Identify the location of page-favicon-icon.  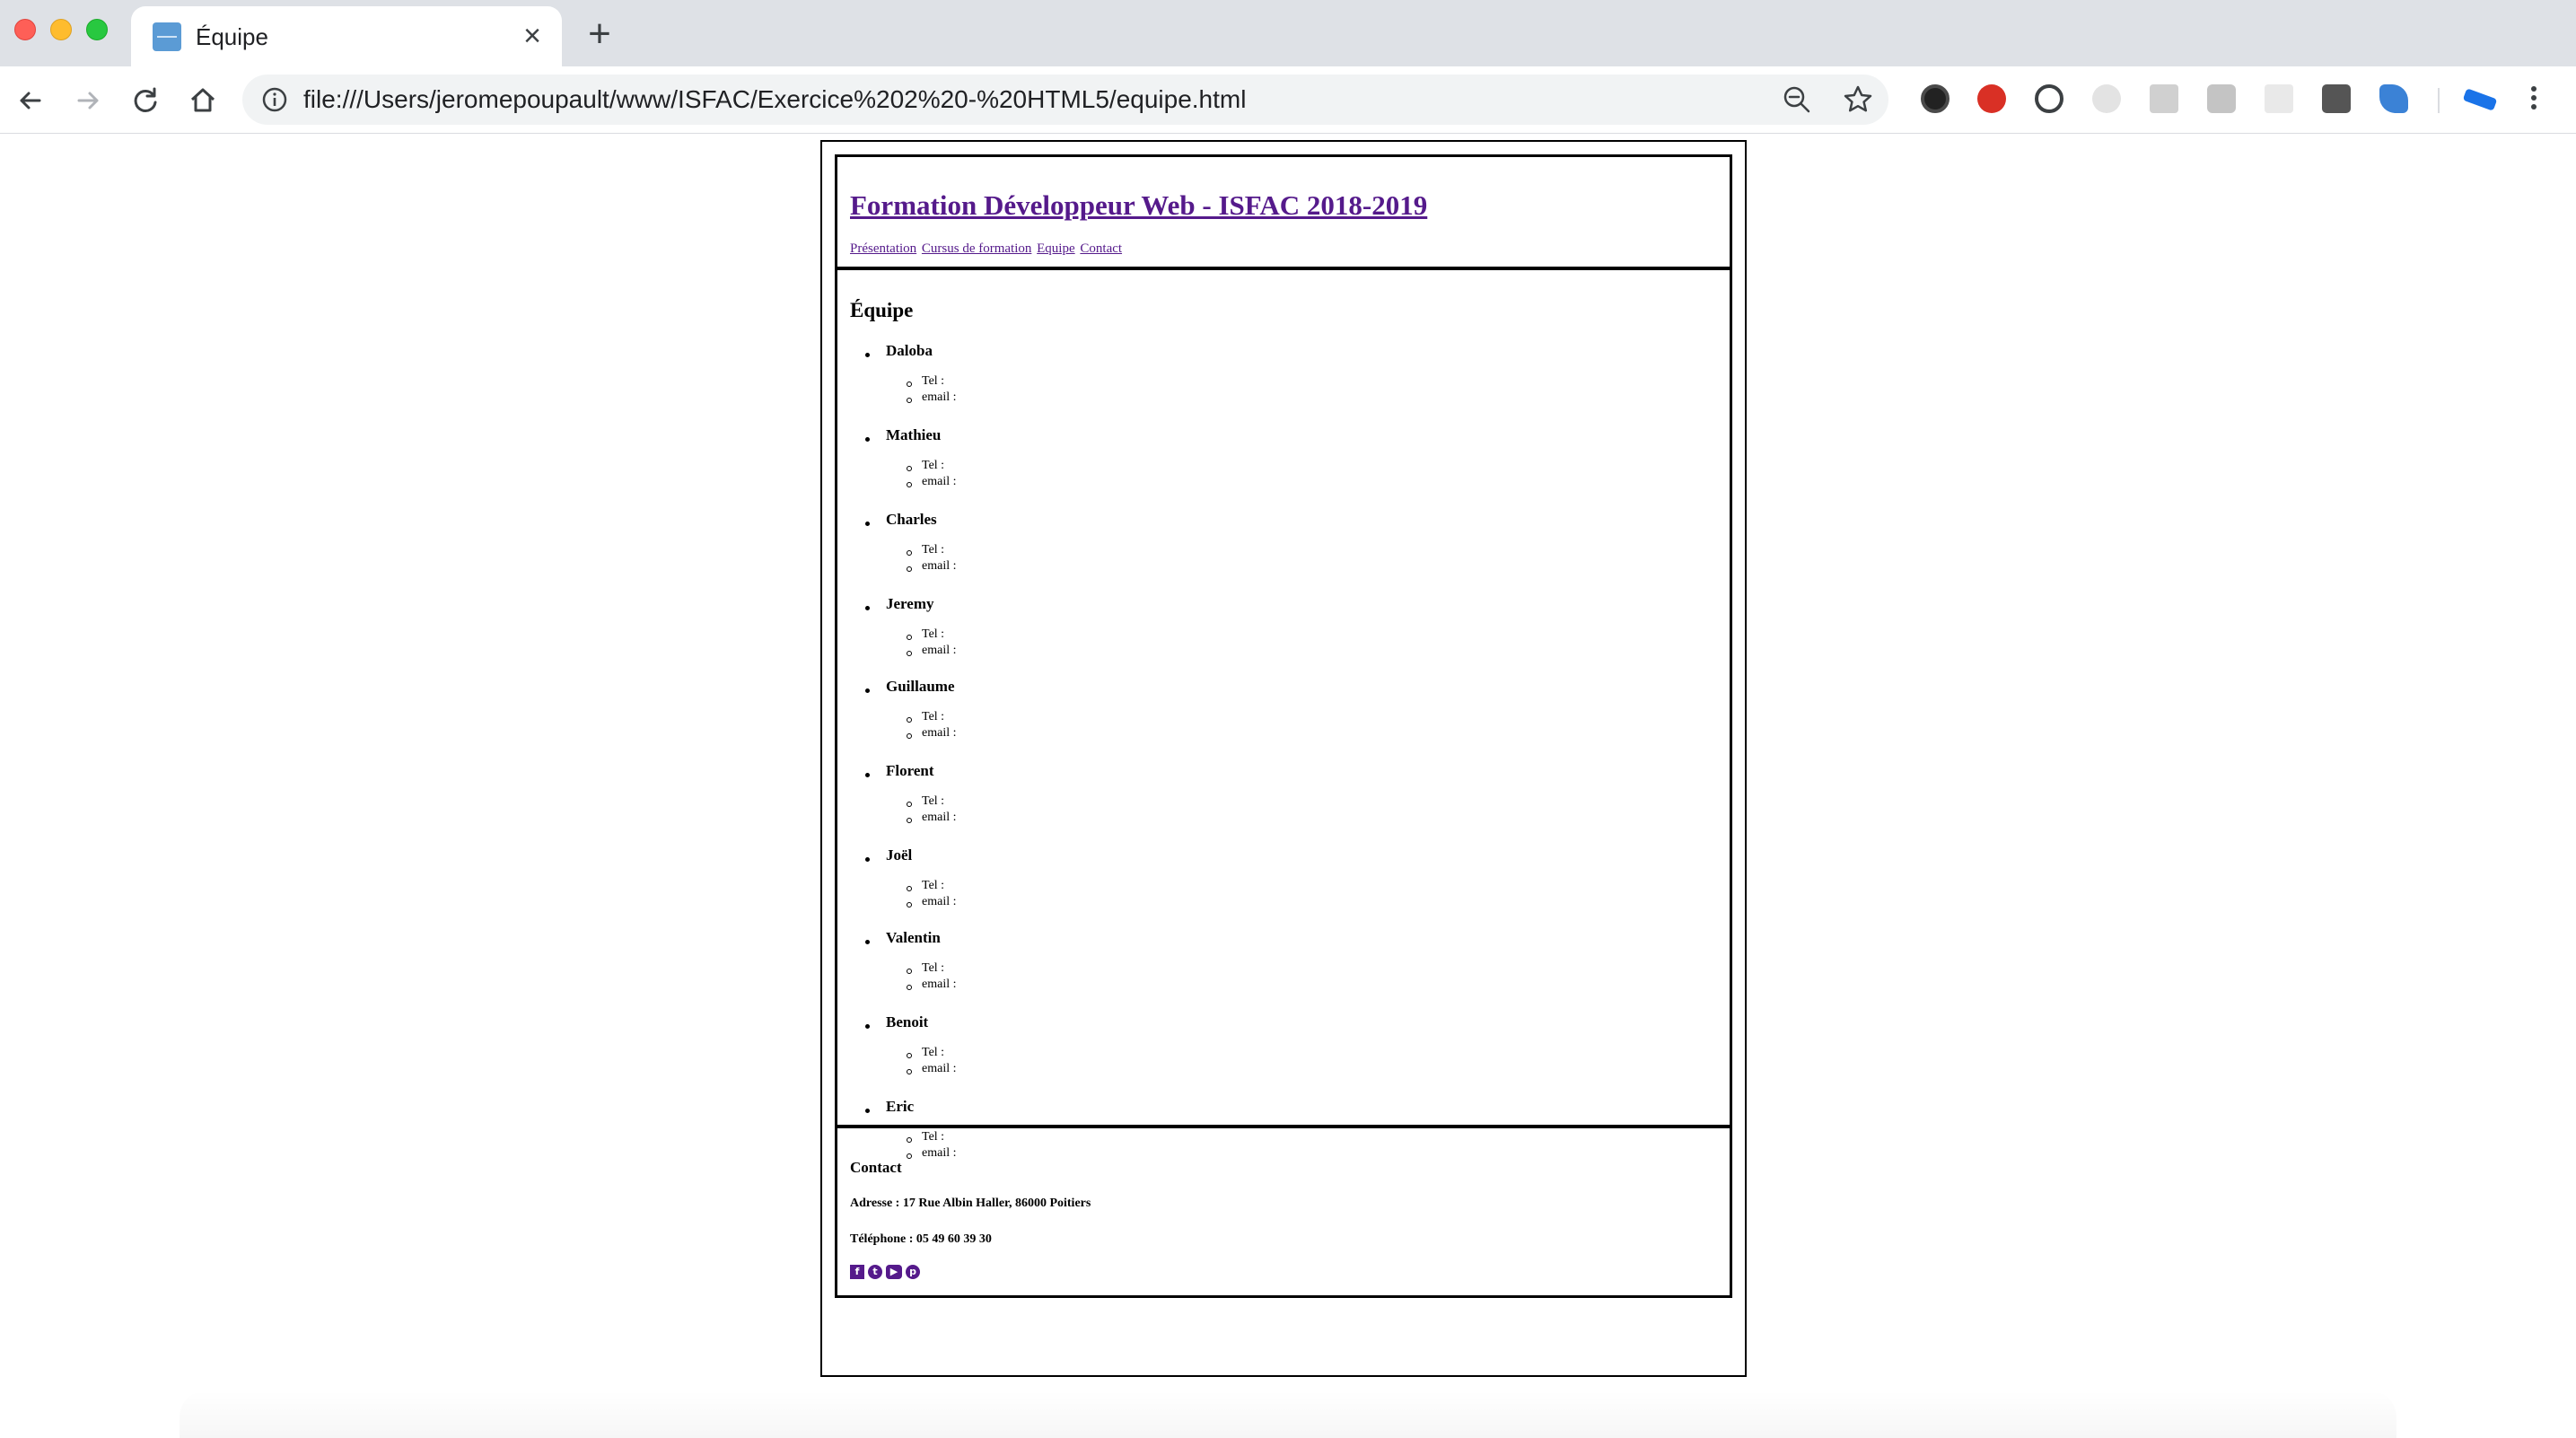
(167, 36).